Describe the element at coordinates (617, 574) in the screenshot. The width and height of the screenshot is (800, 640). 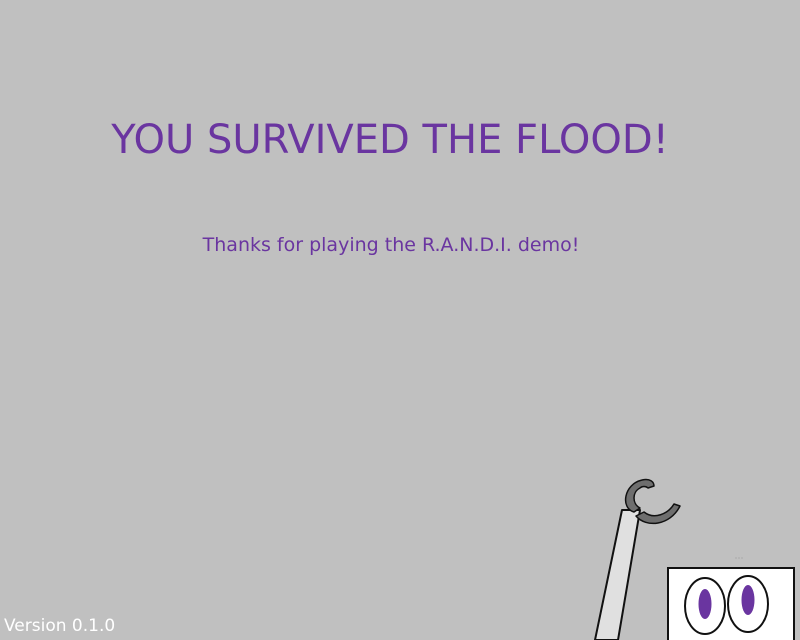
I see `robot-arm` at that location.